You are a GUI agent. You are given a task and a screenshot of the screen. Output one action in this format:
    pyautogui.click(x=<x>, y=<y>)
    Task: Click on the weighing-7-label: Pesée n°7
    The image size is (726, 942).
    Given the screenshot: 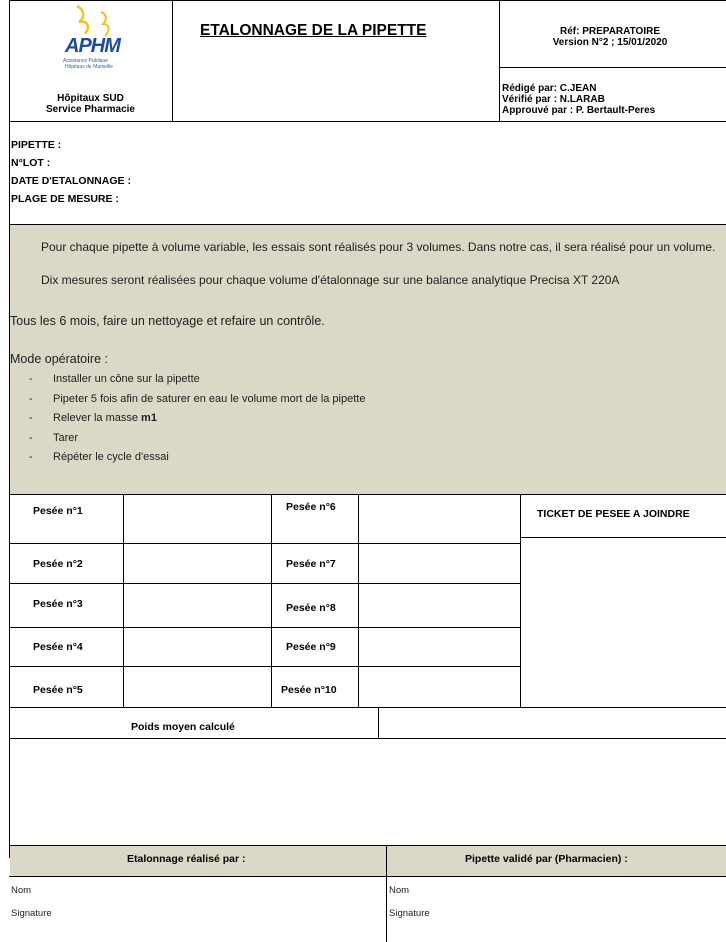 What is the action you would take?
    pyautogui.click(x=311, y=564)
    